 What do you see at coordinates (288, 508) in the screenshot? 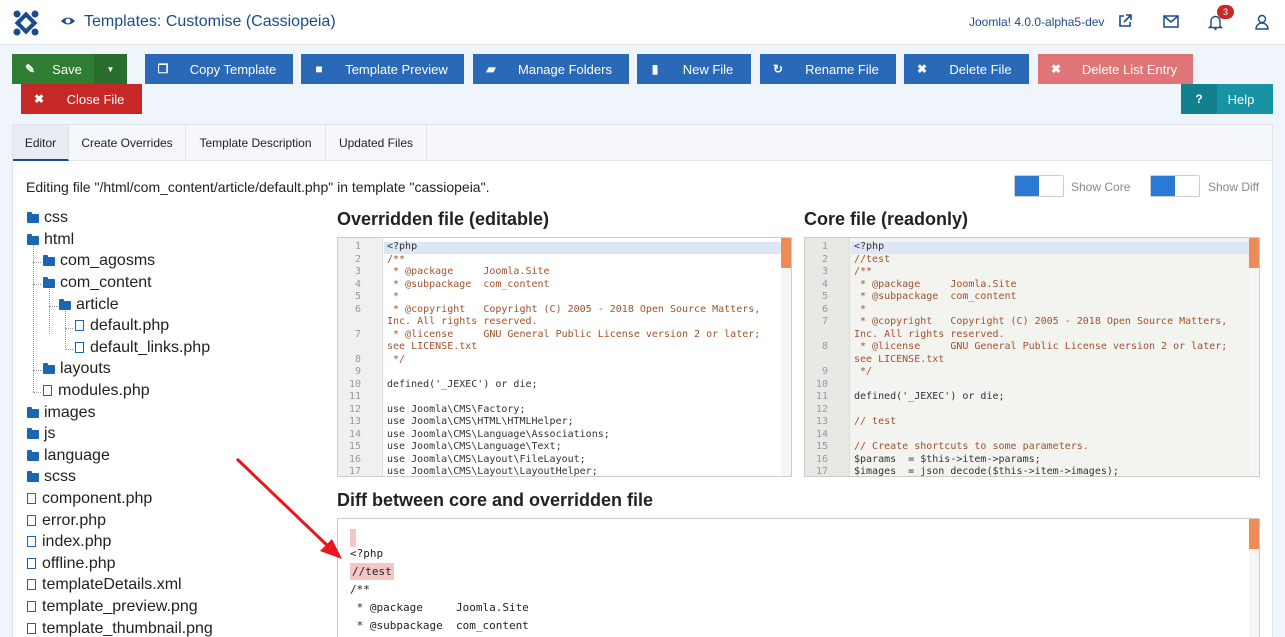
I see `annotation-arrow` at bounding box center [288, 508].